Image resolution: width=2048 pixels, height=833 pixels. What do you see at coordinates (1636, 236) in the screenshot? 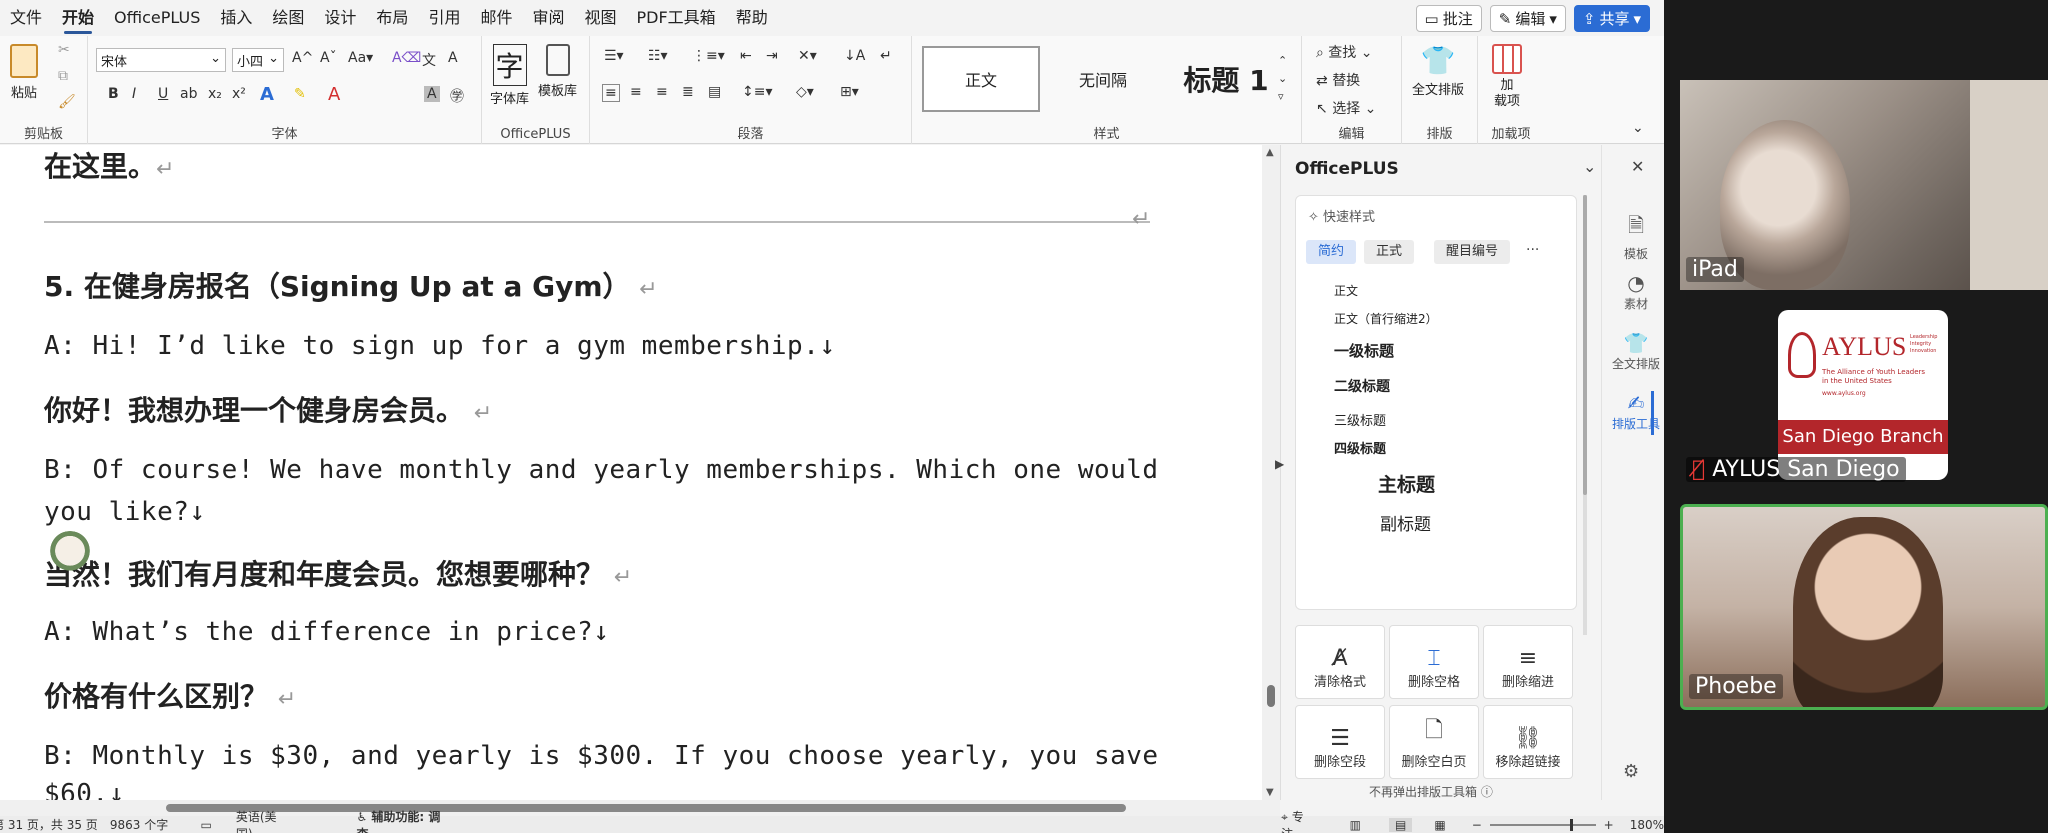
I see `side-template-button: 🗎 模板` at bounding box center [1636, 236].